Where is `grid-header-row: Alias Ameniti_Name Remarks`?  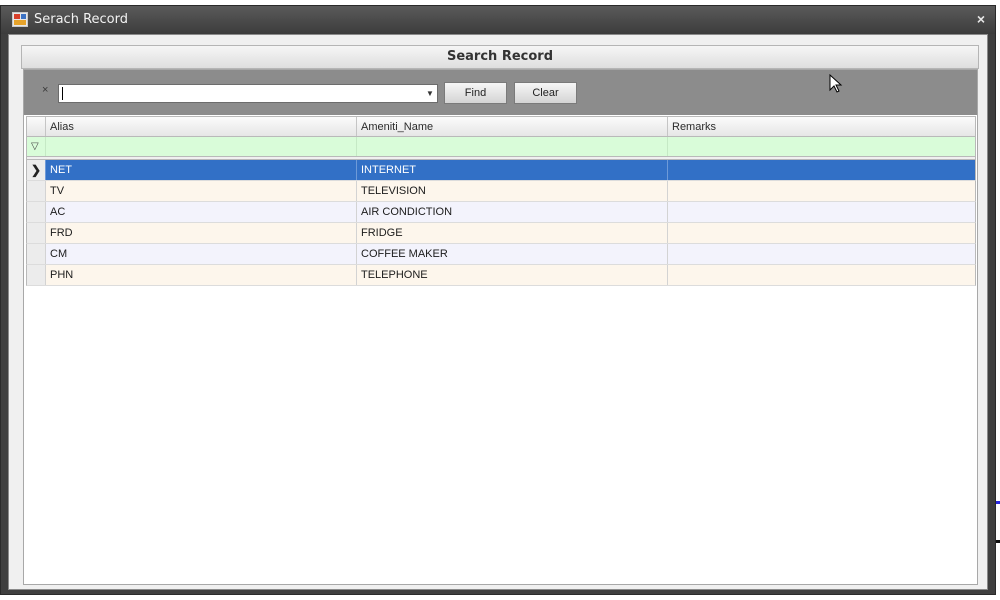 grid-header-row: Alias Ameniti_Name Remarks is located at coordinates (501, 126).